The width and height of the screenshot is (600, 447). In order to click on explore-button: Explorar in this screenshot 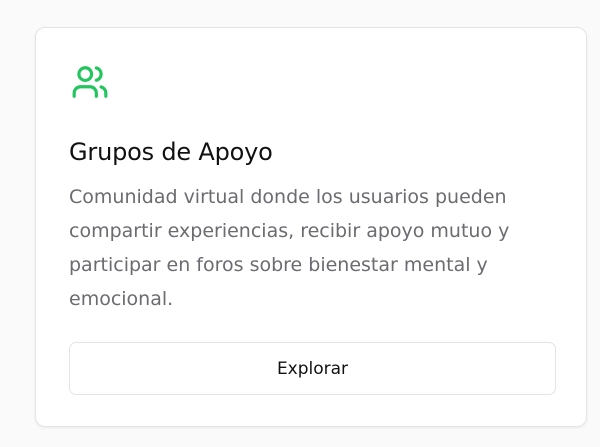, I will do `click(312, 368)`.